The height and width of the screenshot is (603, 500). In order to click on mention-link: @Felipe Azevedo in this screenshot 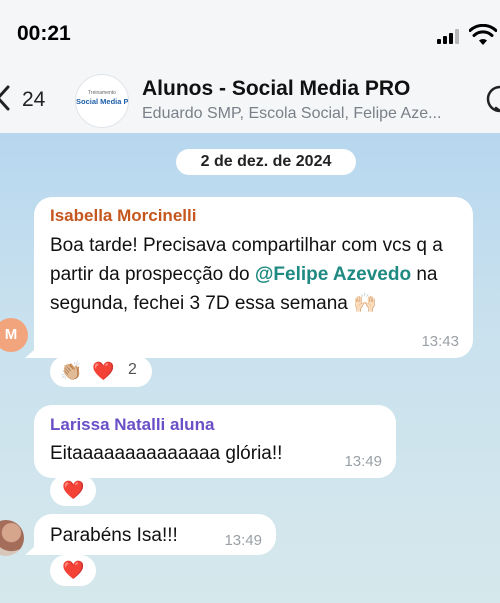, I will do `click(333, 274)`.